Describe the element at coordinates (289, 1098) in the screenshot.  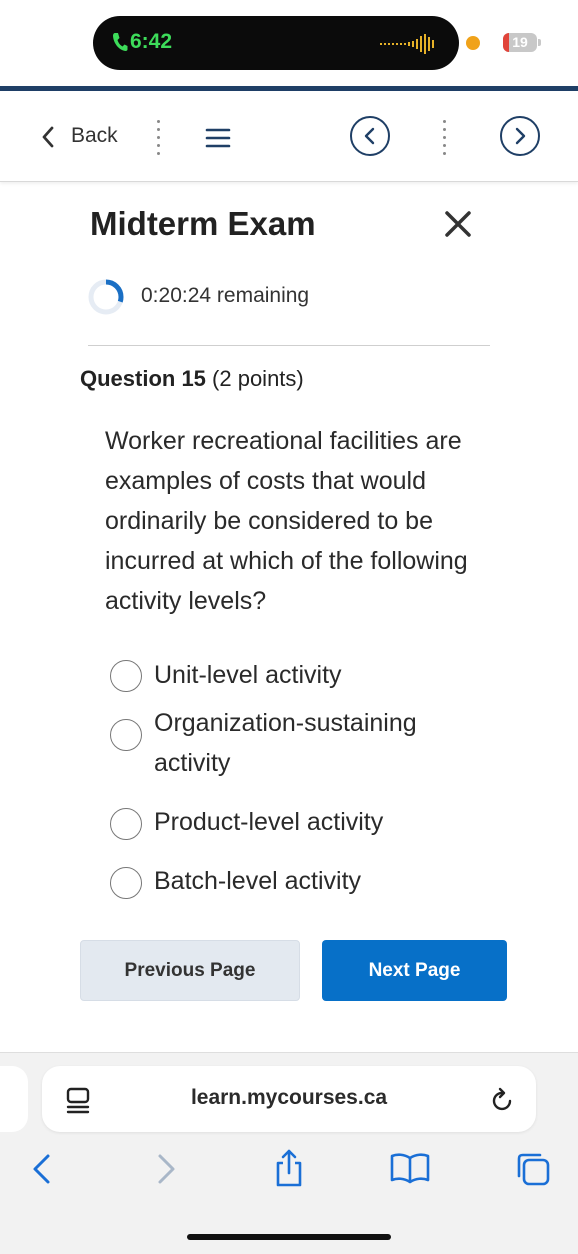
I see `url-text: learn.mycourses.ca` at that location.